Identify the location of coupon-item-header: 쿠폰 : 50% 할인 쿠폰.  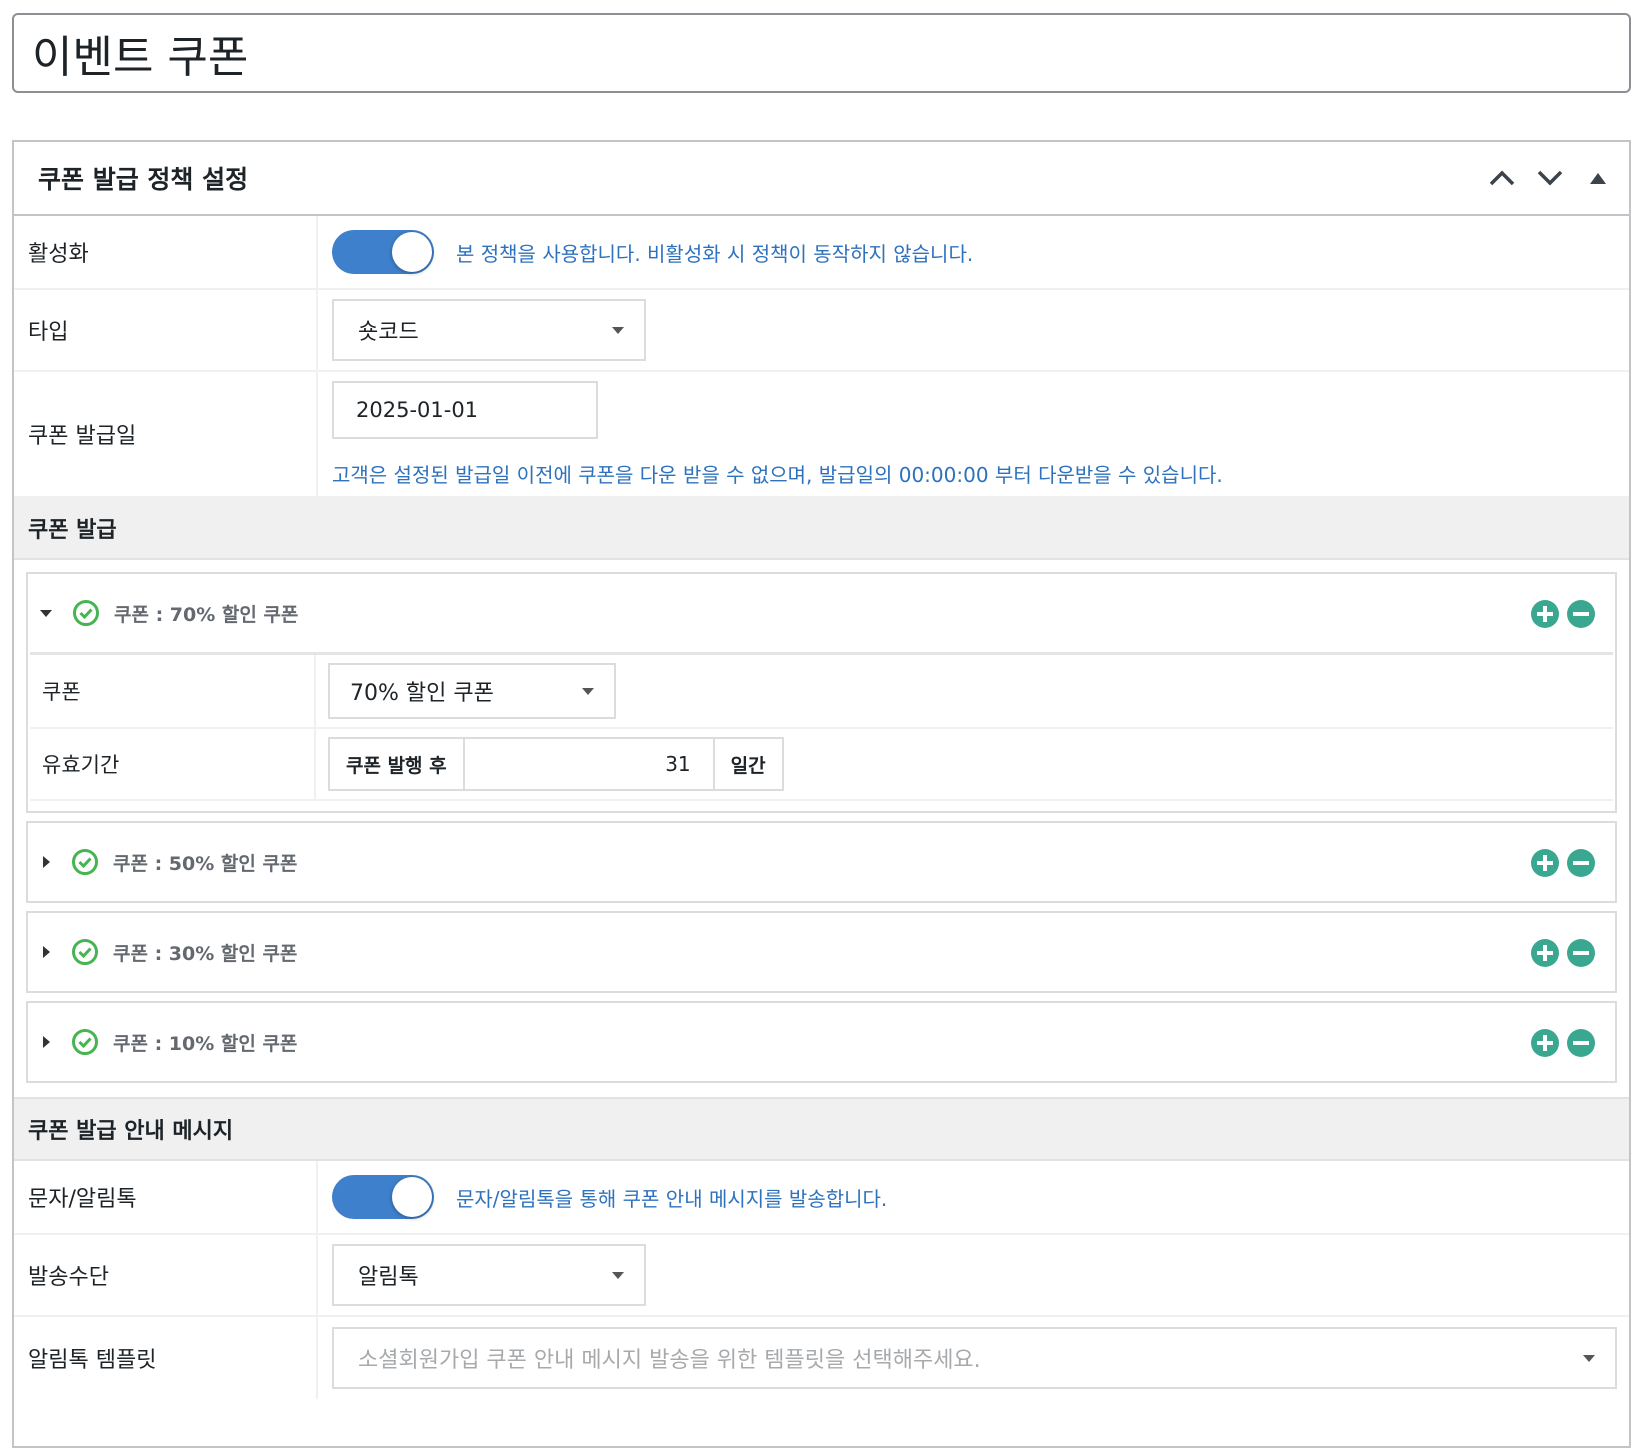
(821, 862).